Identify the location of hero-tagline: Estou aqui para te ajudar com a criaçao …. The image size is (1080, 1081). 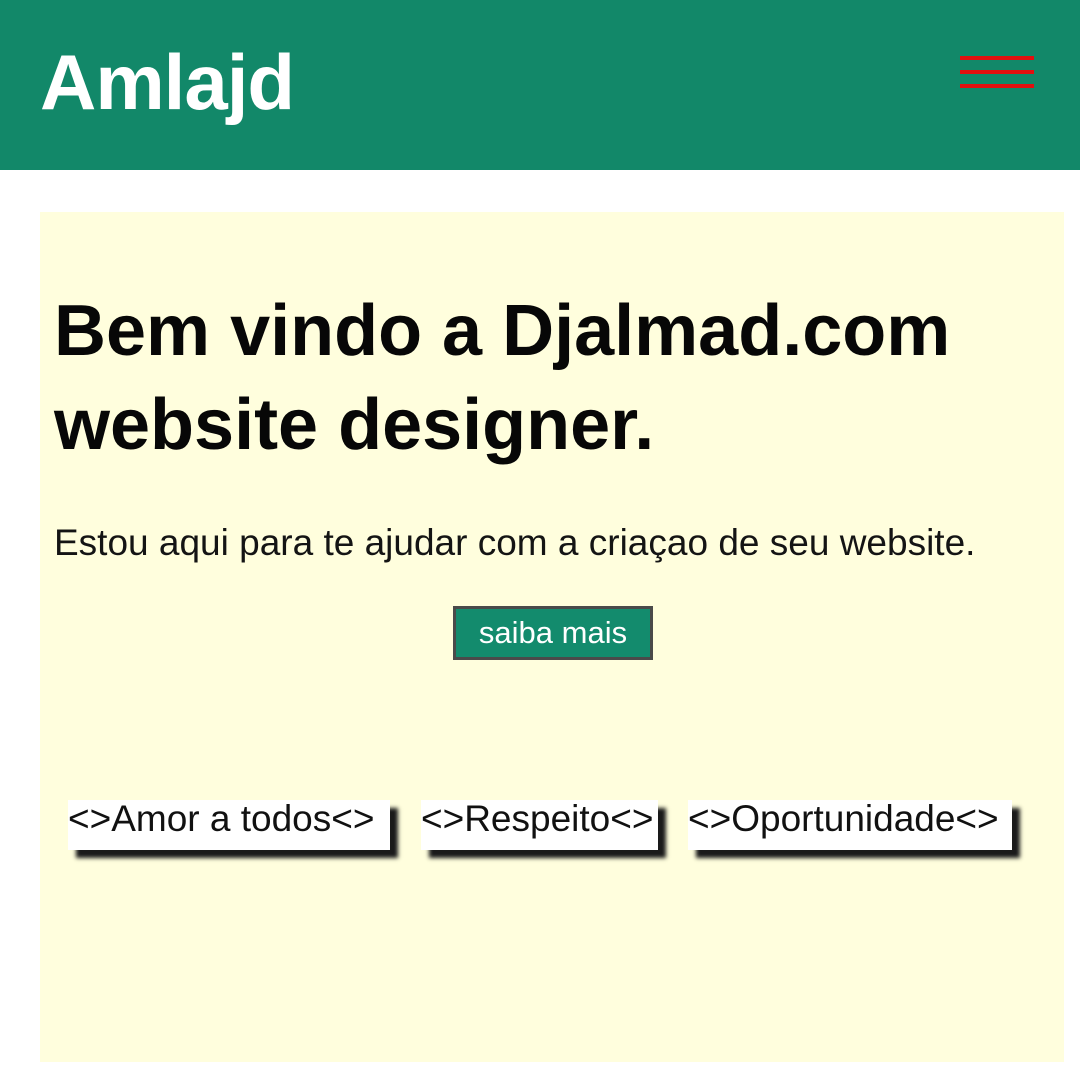
(515, 542).